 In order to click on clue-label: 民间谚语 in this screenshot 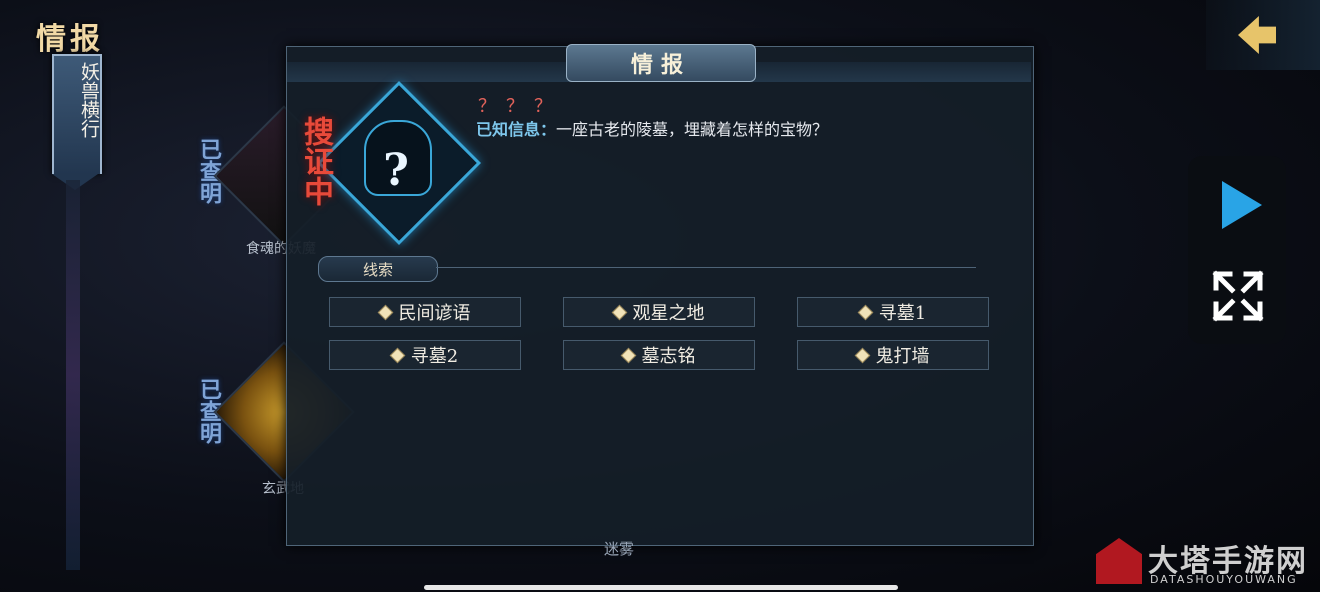, I will do `click(434, 313)`.